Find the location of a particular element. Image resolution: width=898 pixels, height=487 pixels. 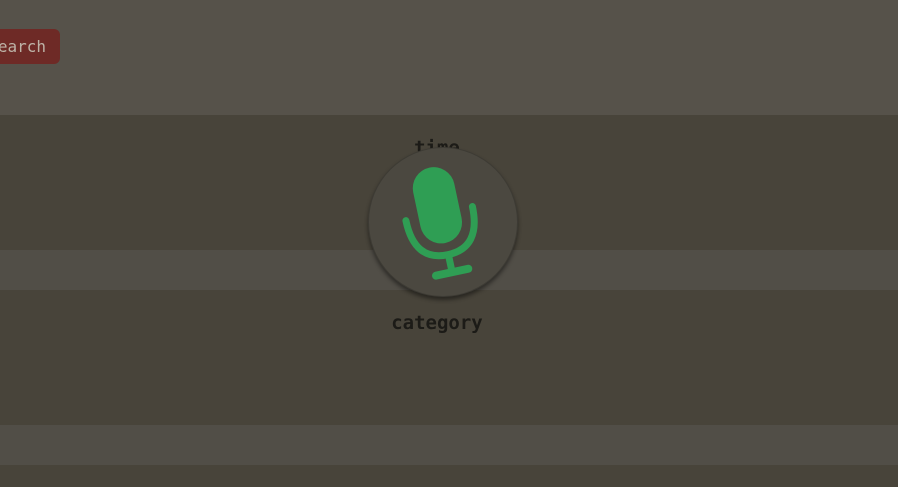

microphone-icon is located at coordinates (440, 223).